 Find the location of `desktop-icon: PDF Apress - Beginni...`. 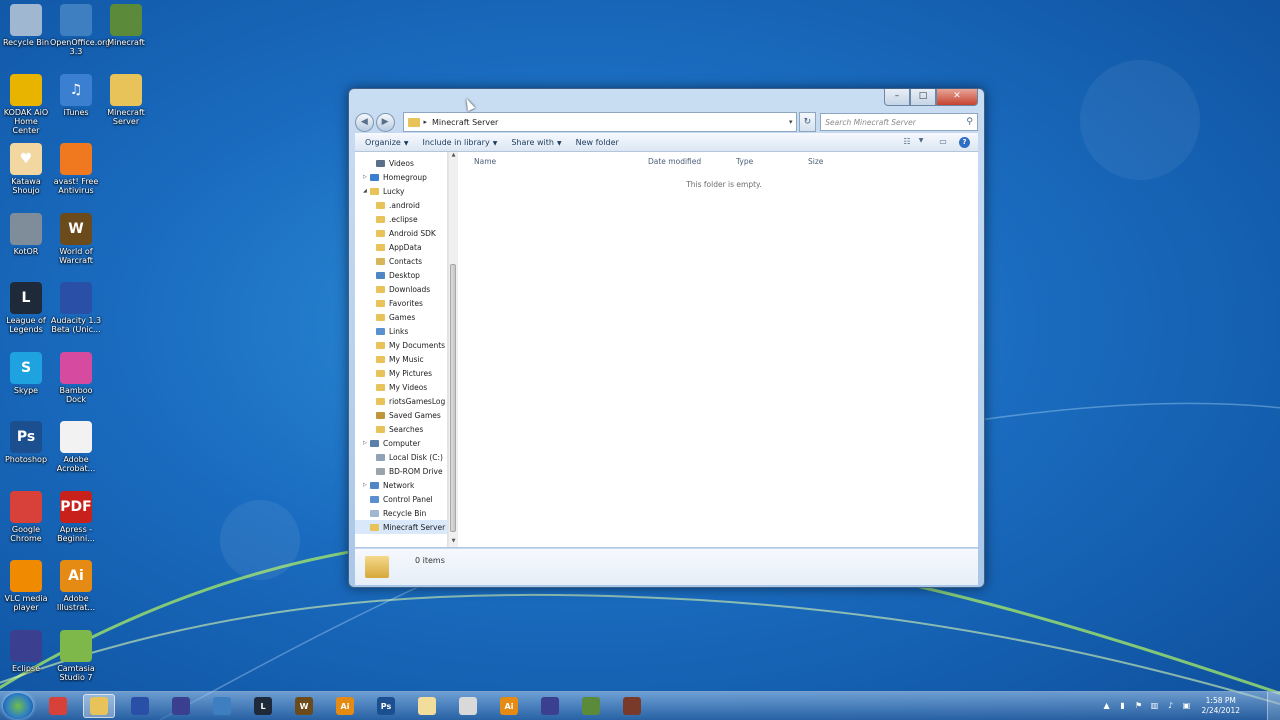

desktop-icon: PDF Apress - Beginni... is located at coordinates (76, 516).